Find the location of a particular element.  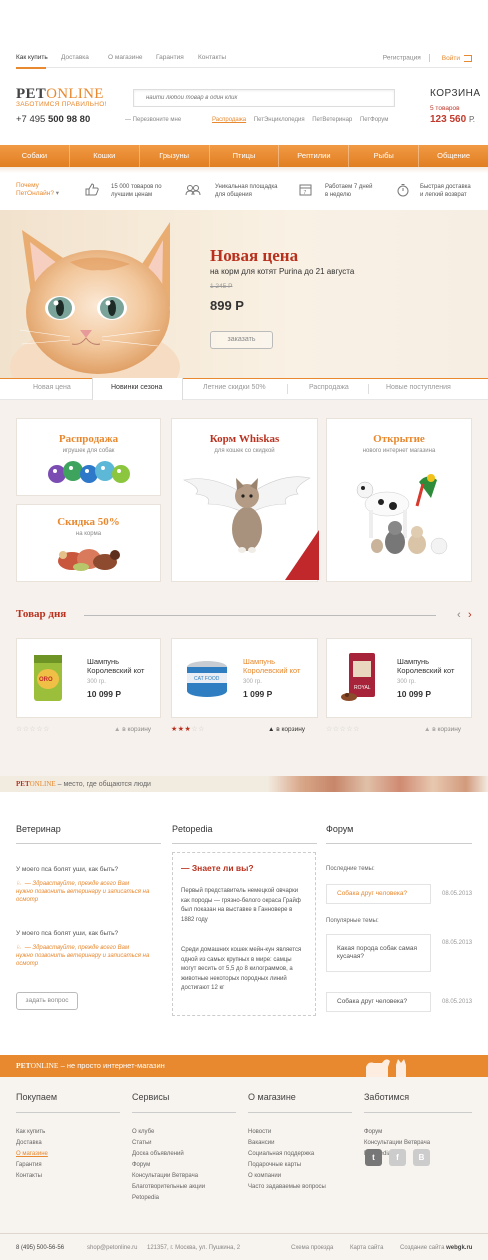

category-birds: Птицы is located at coordinates (245, 156).